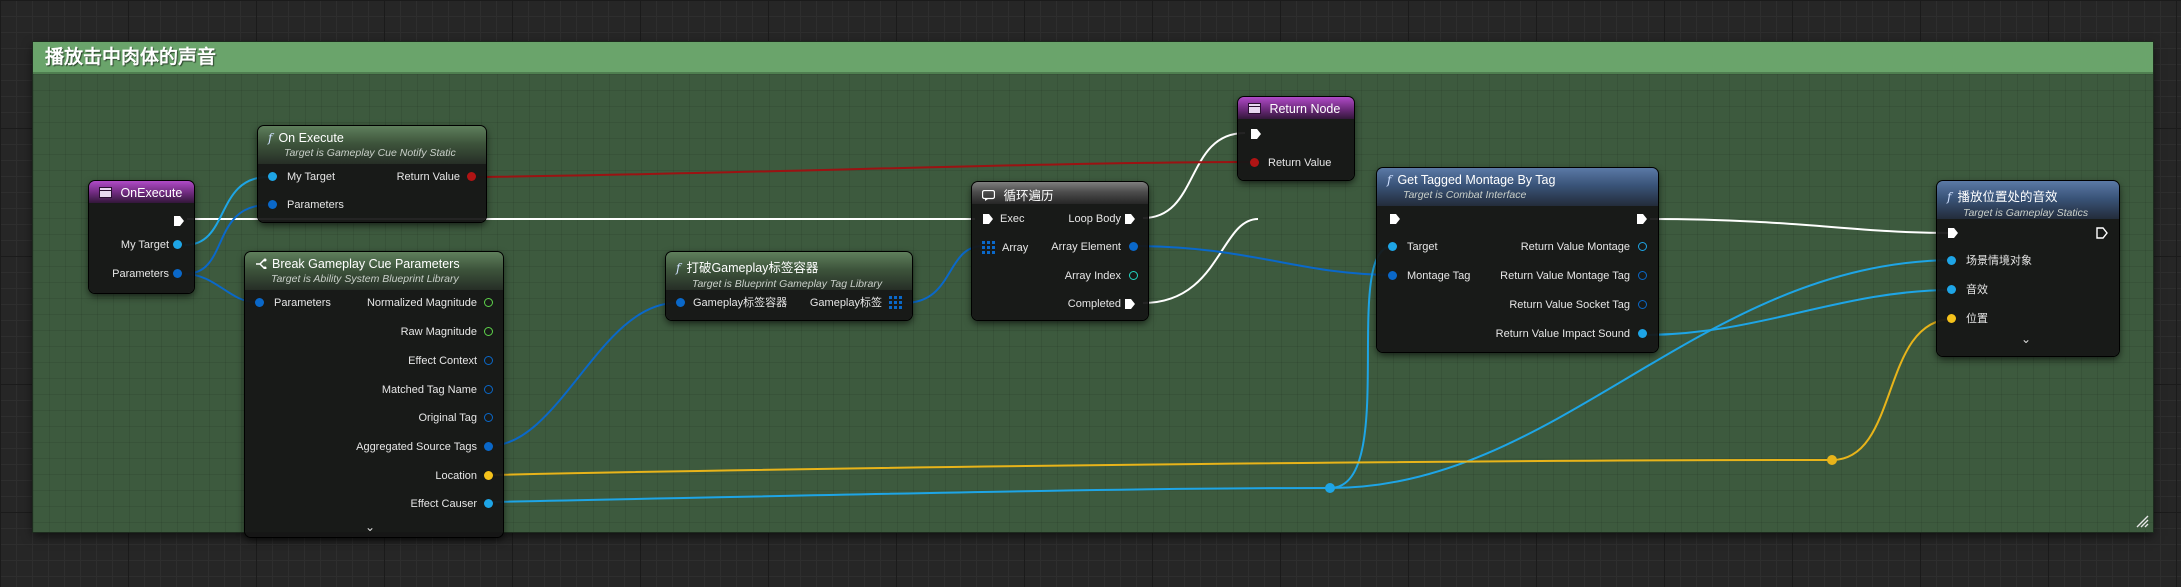 The image size is (2181, 587). I want to click on pin-normalized-magnitude, so click(488, 302).